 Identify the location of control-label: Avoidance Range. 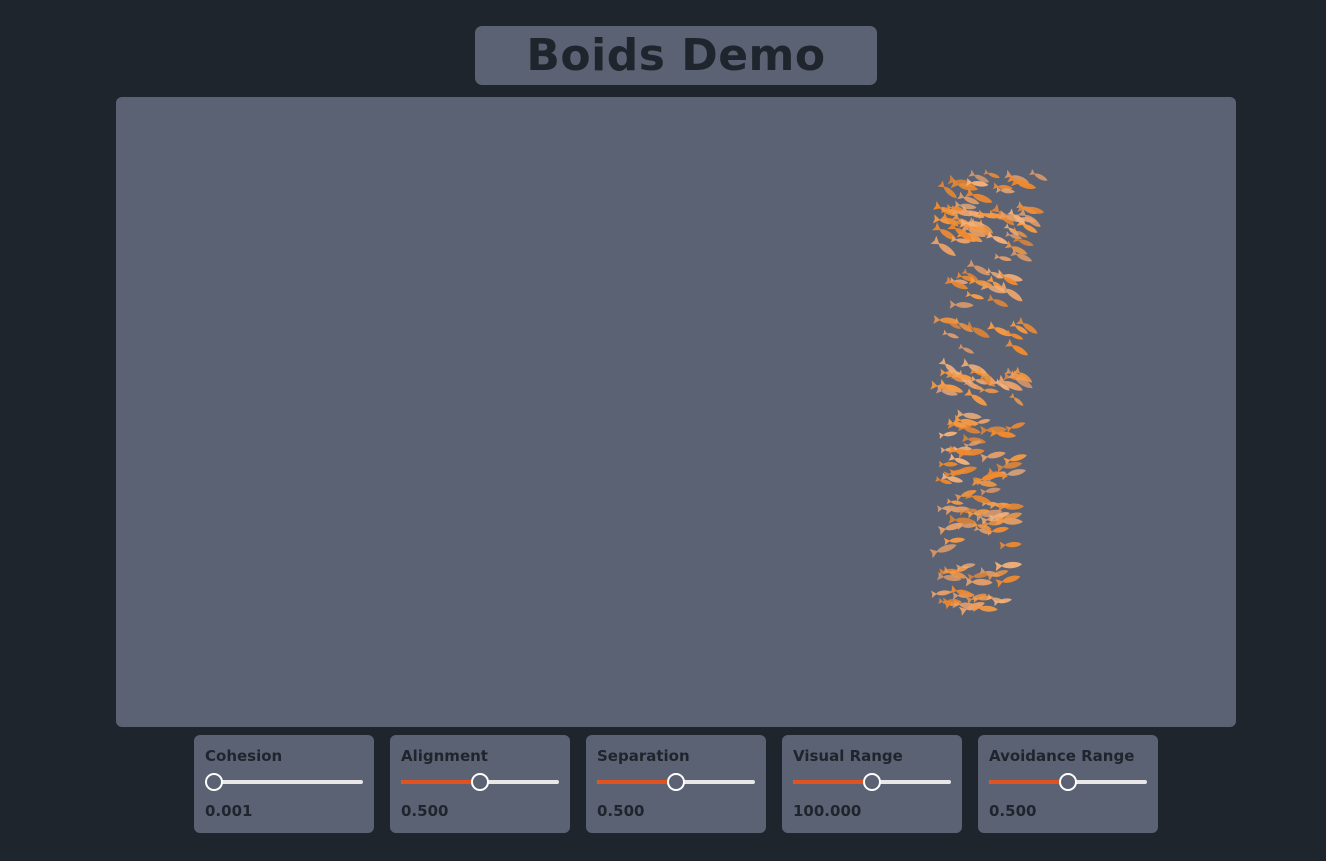
(1062, 756).